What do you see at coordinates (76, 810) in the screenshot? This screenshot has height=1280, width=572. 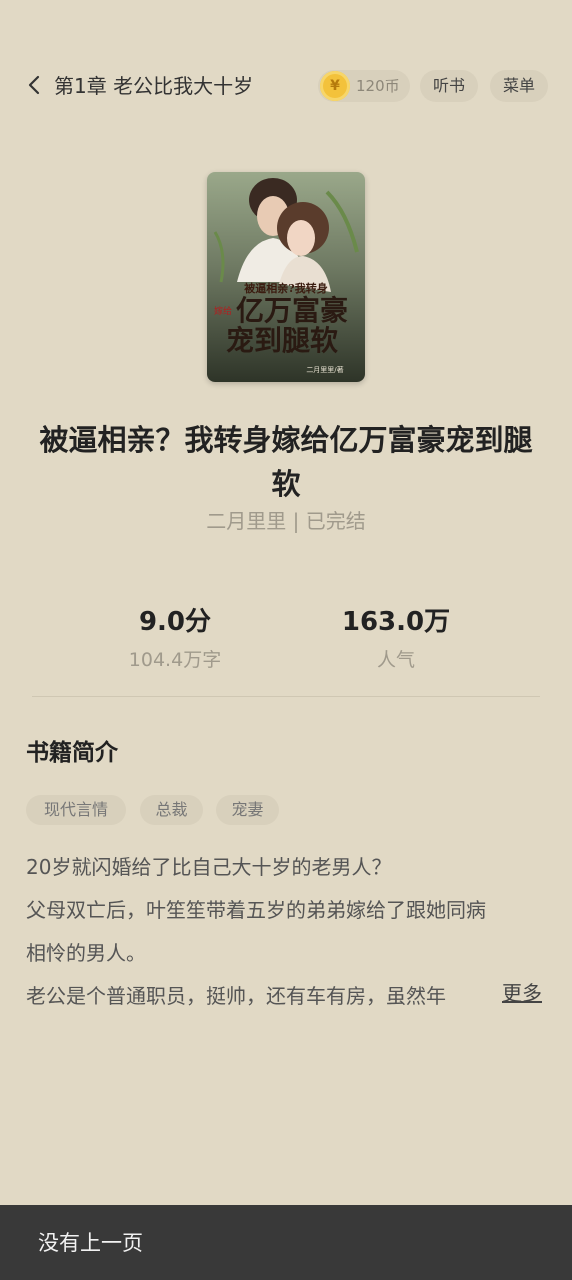 I see `tag-item: 现代言情` at bounding box center [76, 810].